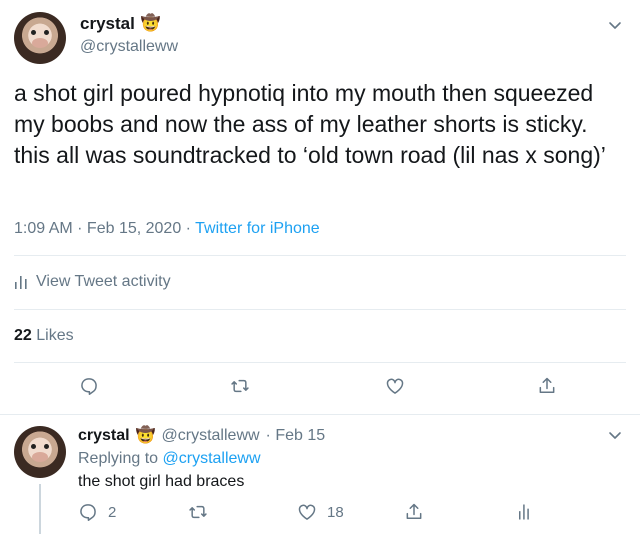  I want to click on reply-button: 2, so click(97, 512).